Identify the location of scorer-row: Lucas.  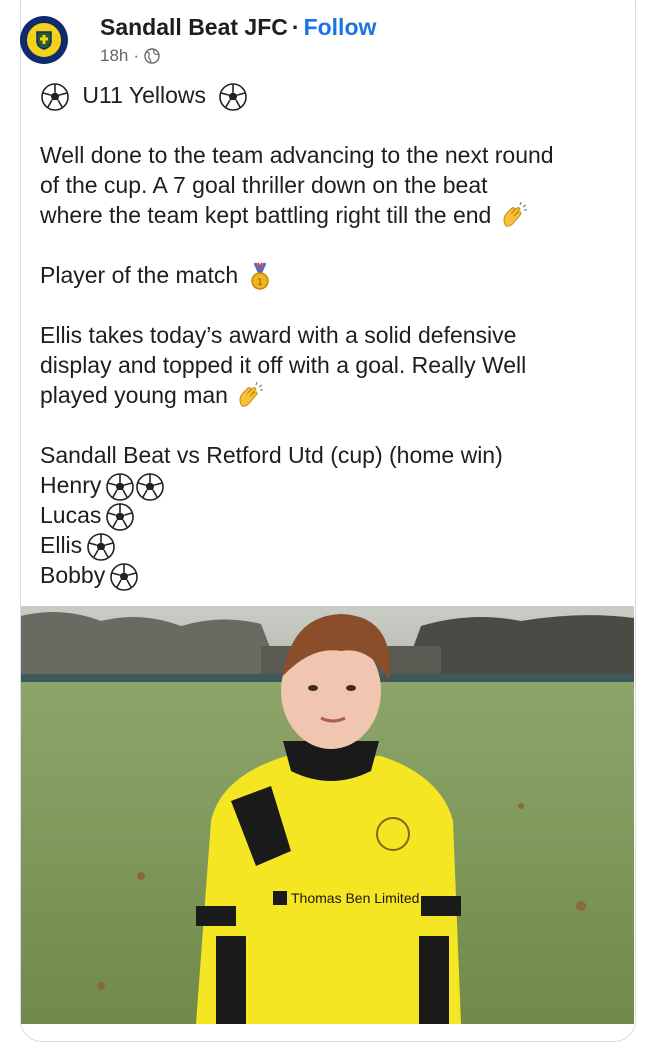
(335, 516).